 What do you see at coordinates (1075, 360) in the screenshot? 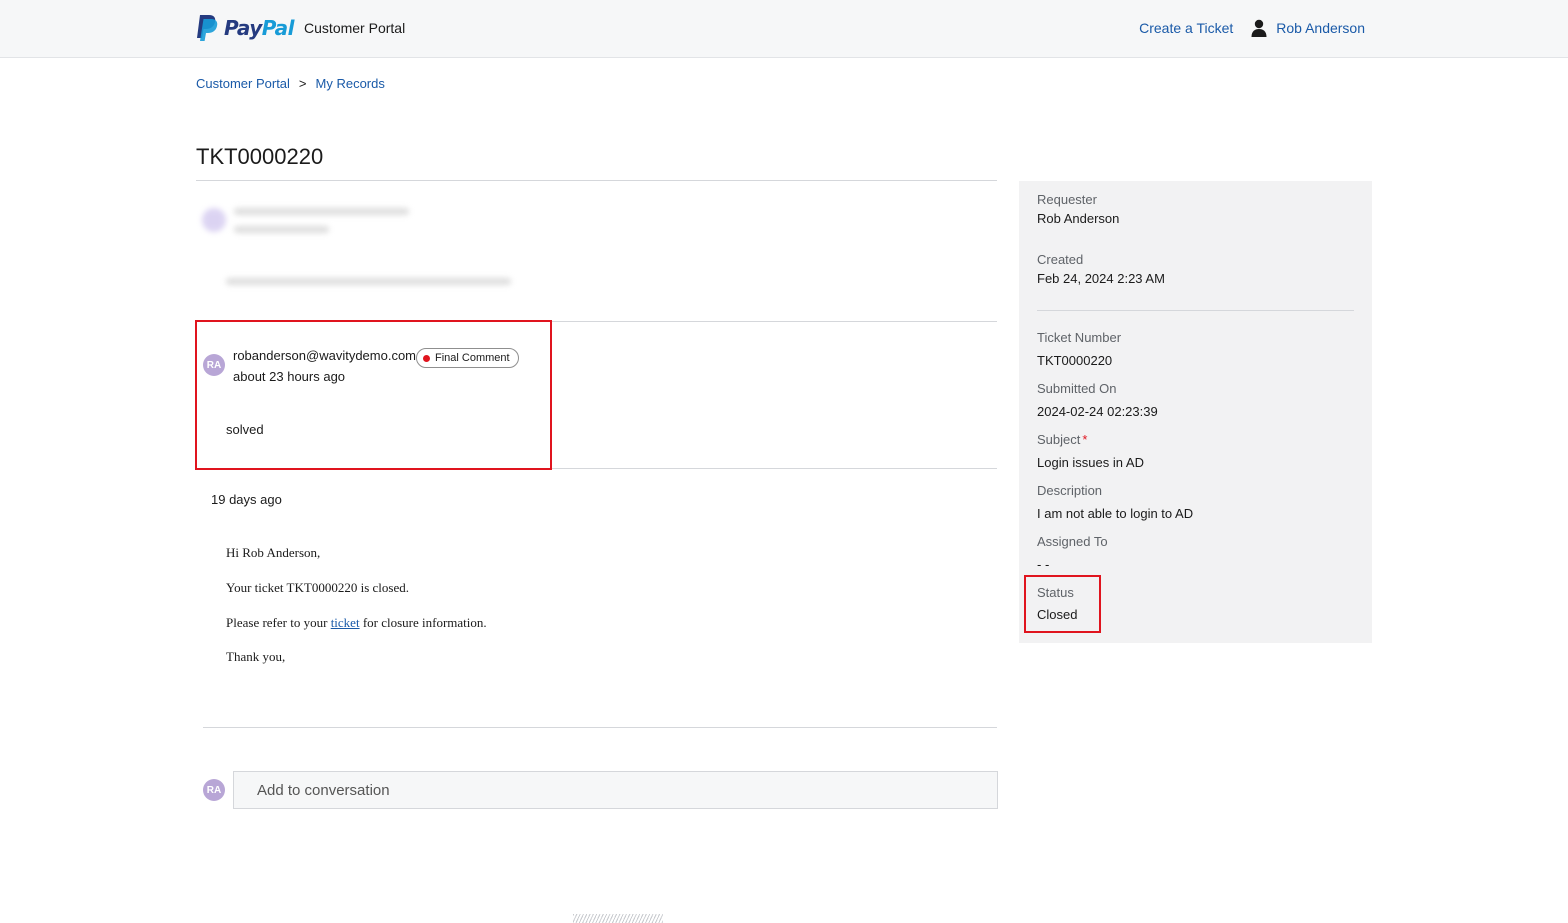
I see `ticket-number-value: TKT0000220` at bounding box center [1075, 360].